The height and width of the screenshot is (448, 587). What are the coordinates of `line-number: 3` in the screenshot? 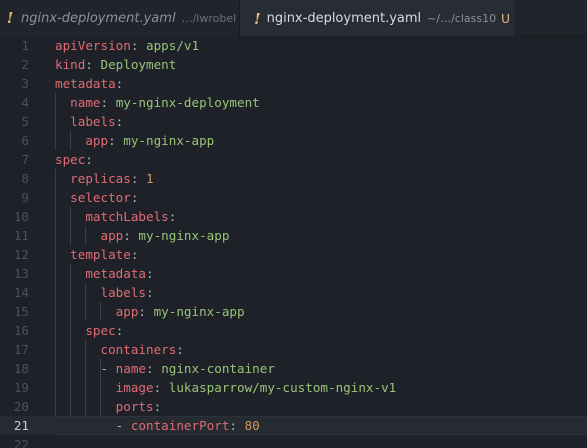 It's located at (25, 83).